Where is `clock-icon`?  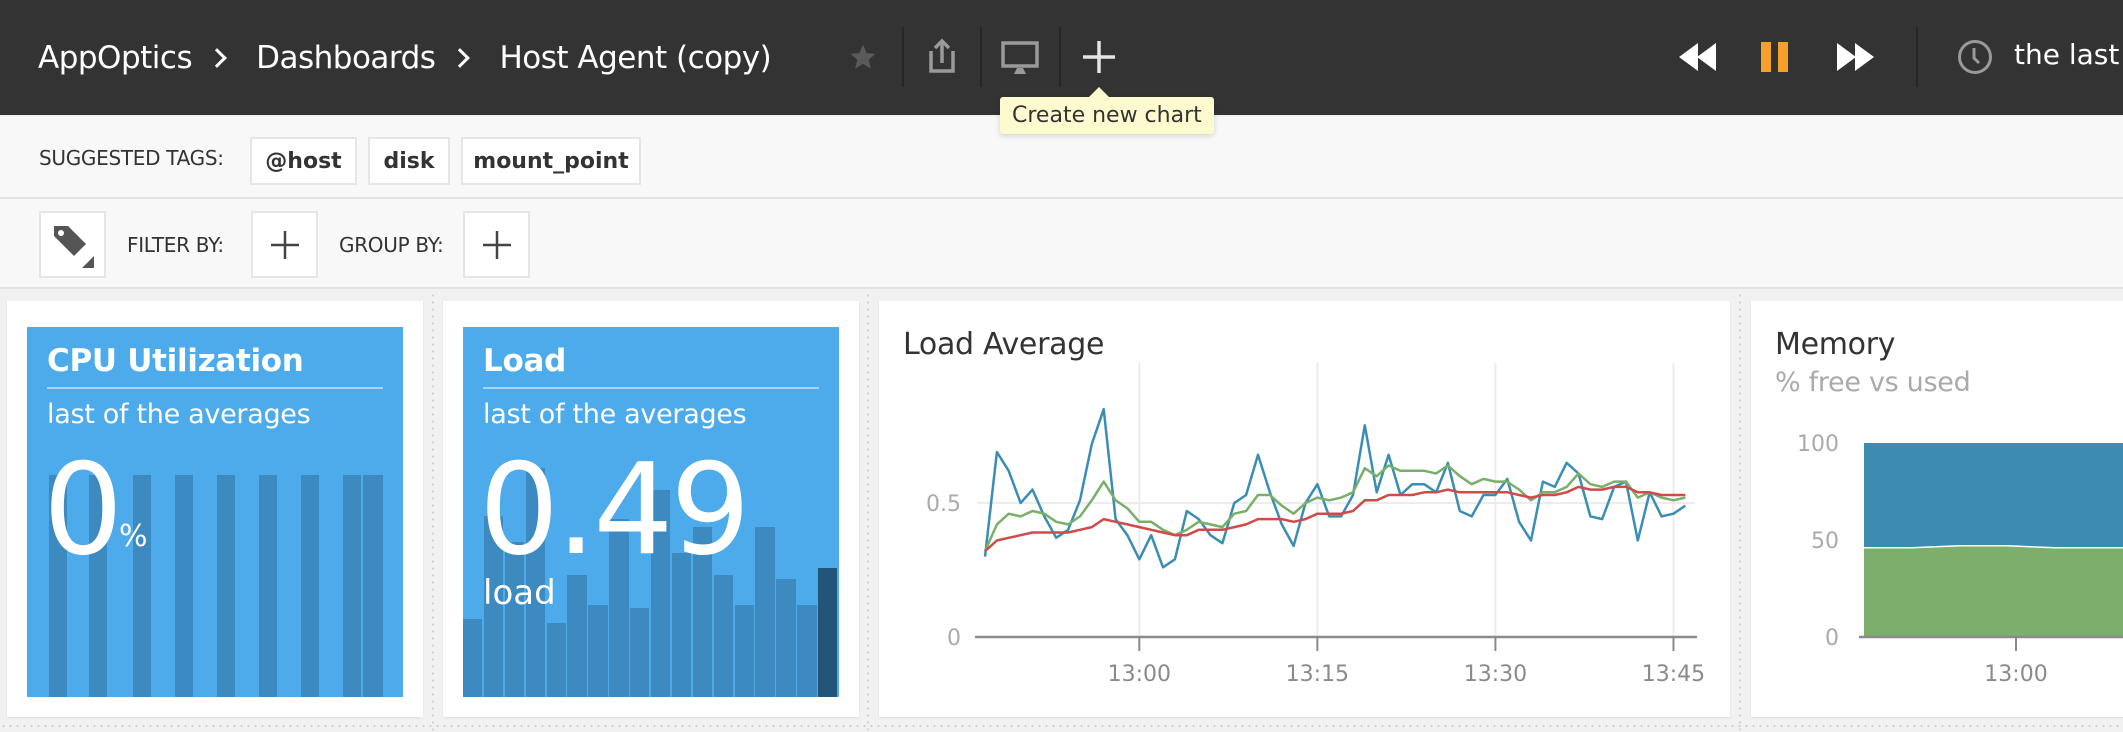 clock-icon is located at coordinates (1975, 57).